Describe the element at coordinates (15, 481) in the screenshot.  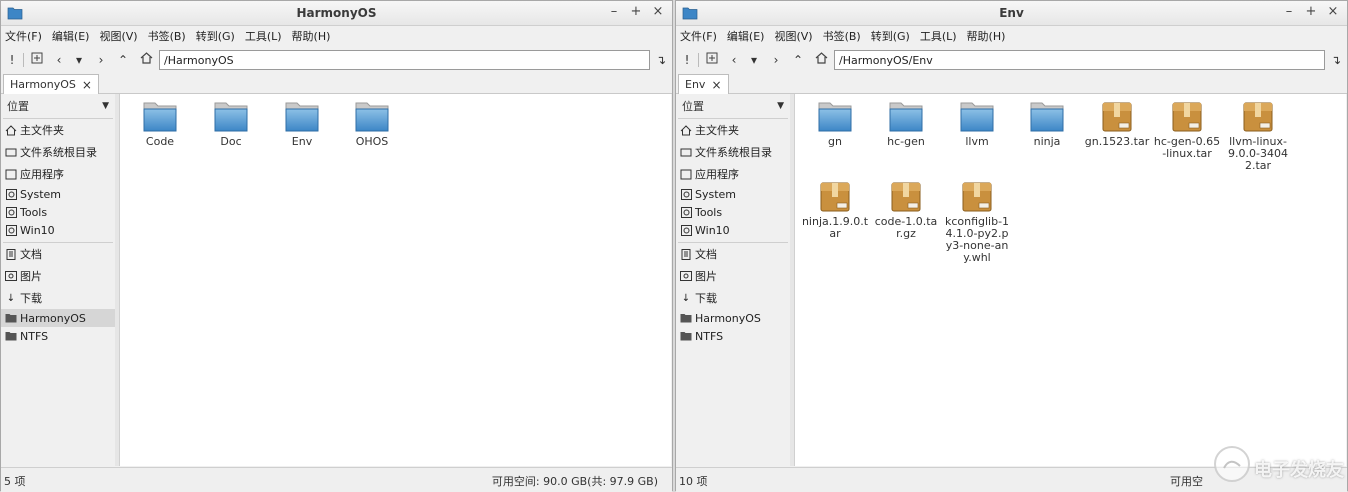
I see `item-count: 5 项` at that location.